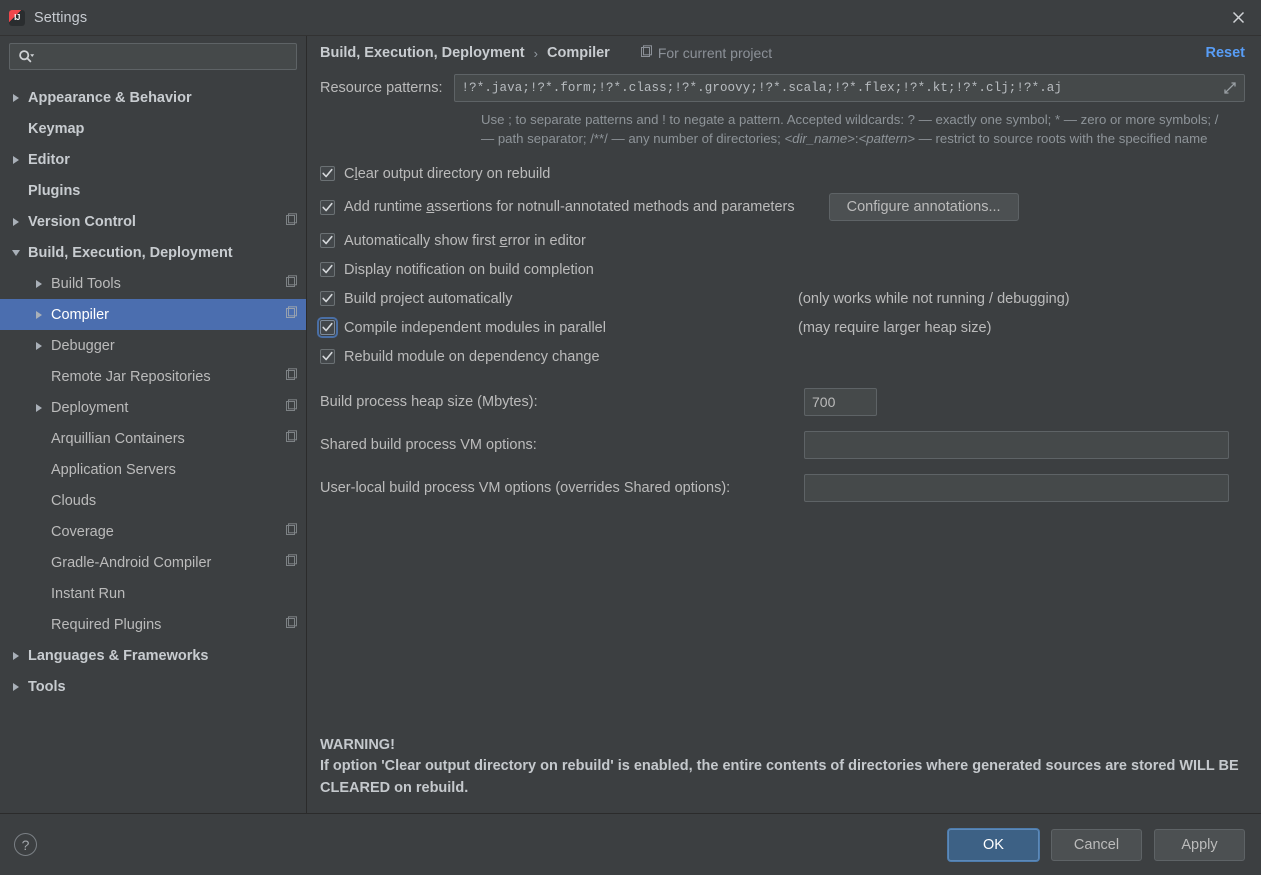 The width and height of the screenshot is (1261, 875). Describe the element at coordinates (153, 345) in the screenshot. I see `sidebar-item-debugger: Debugger` at that location.